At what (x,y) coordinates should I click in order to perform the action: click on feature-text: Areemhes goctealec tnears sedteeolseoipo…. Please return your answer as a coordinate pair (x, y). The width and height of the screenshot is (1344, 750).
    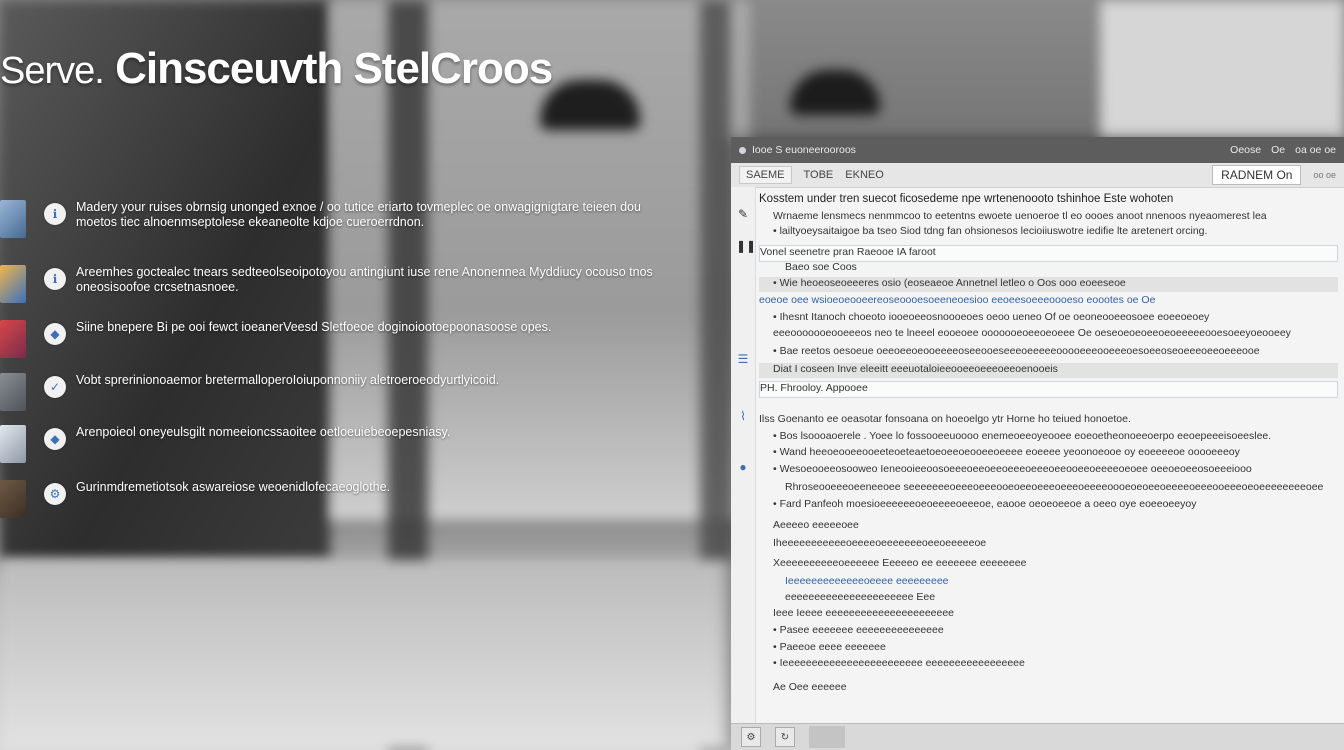
    Looking at the image, I should click on (364, 279).